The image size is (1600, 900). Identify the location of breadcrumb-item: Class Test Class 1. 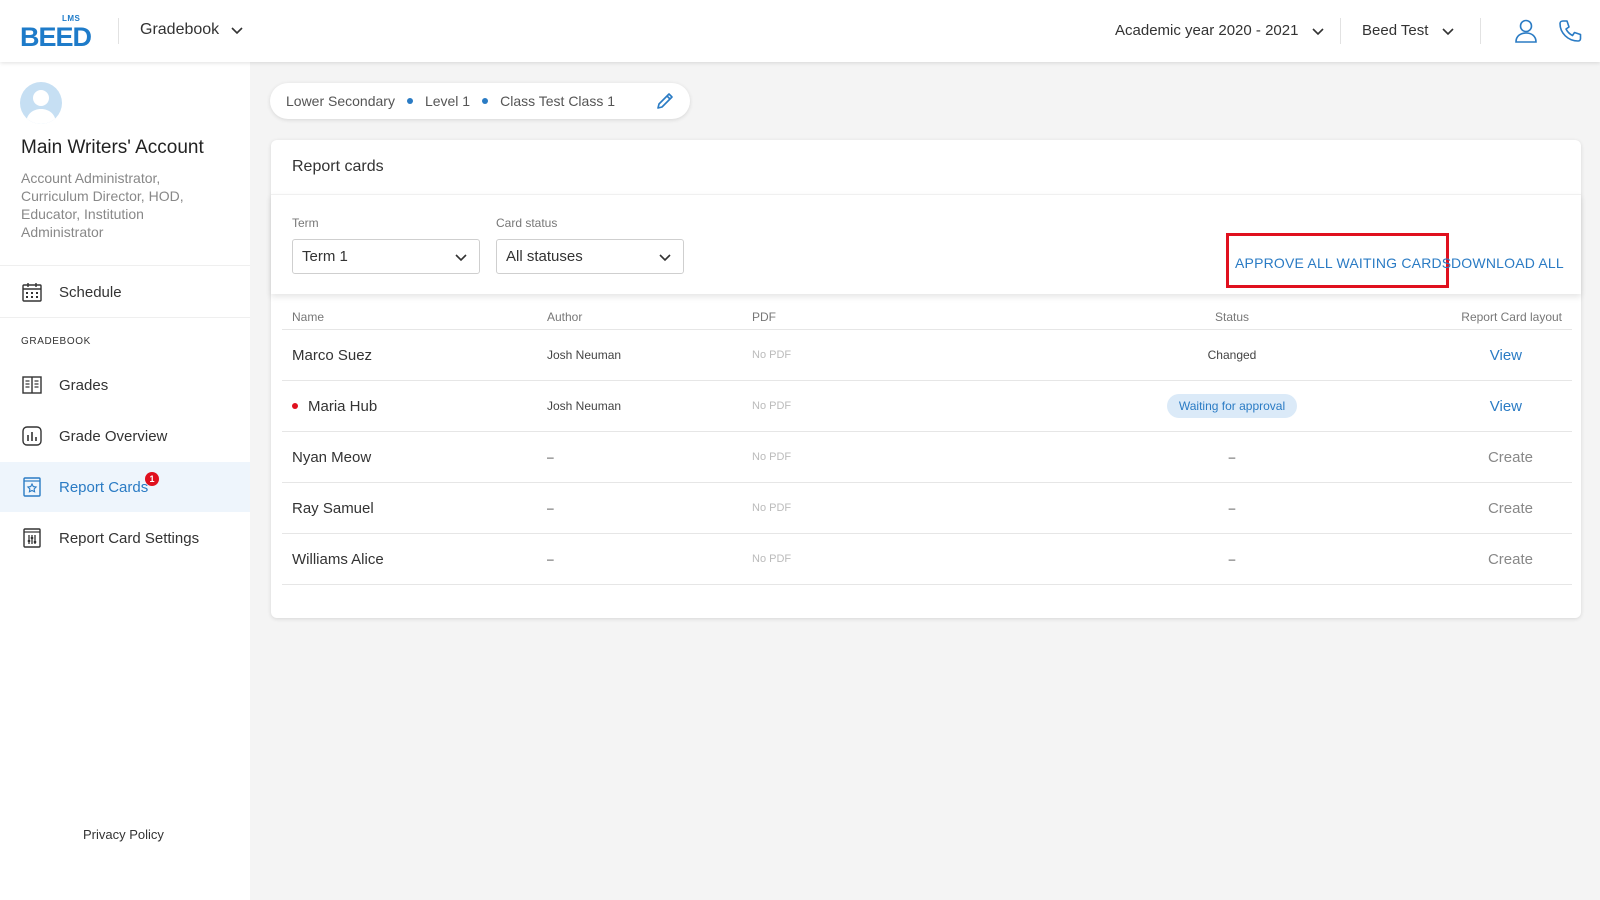
(557, 101).